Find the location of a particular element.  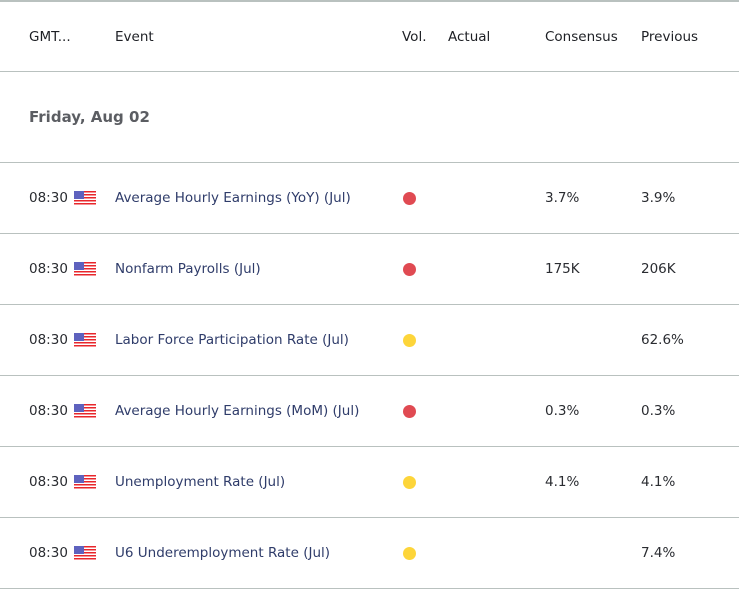

event-cell: Average Hourly Earnings (MoM) (Jul) is located at coordinates (237, 411).